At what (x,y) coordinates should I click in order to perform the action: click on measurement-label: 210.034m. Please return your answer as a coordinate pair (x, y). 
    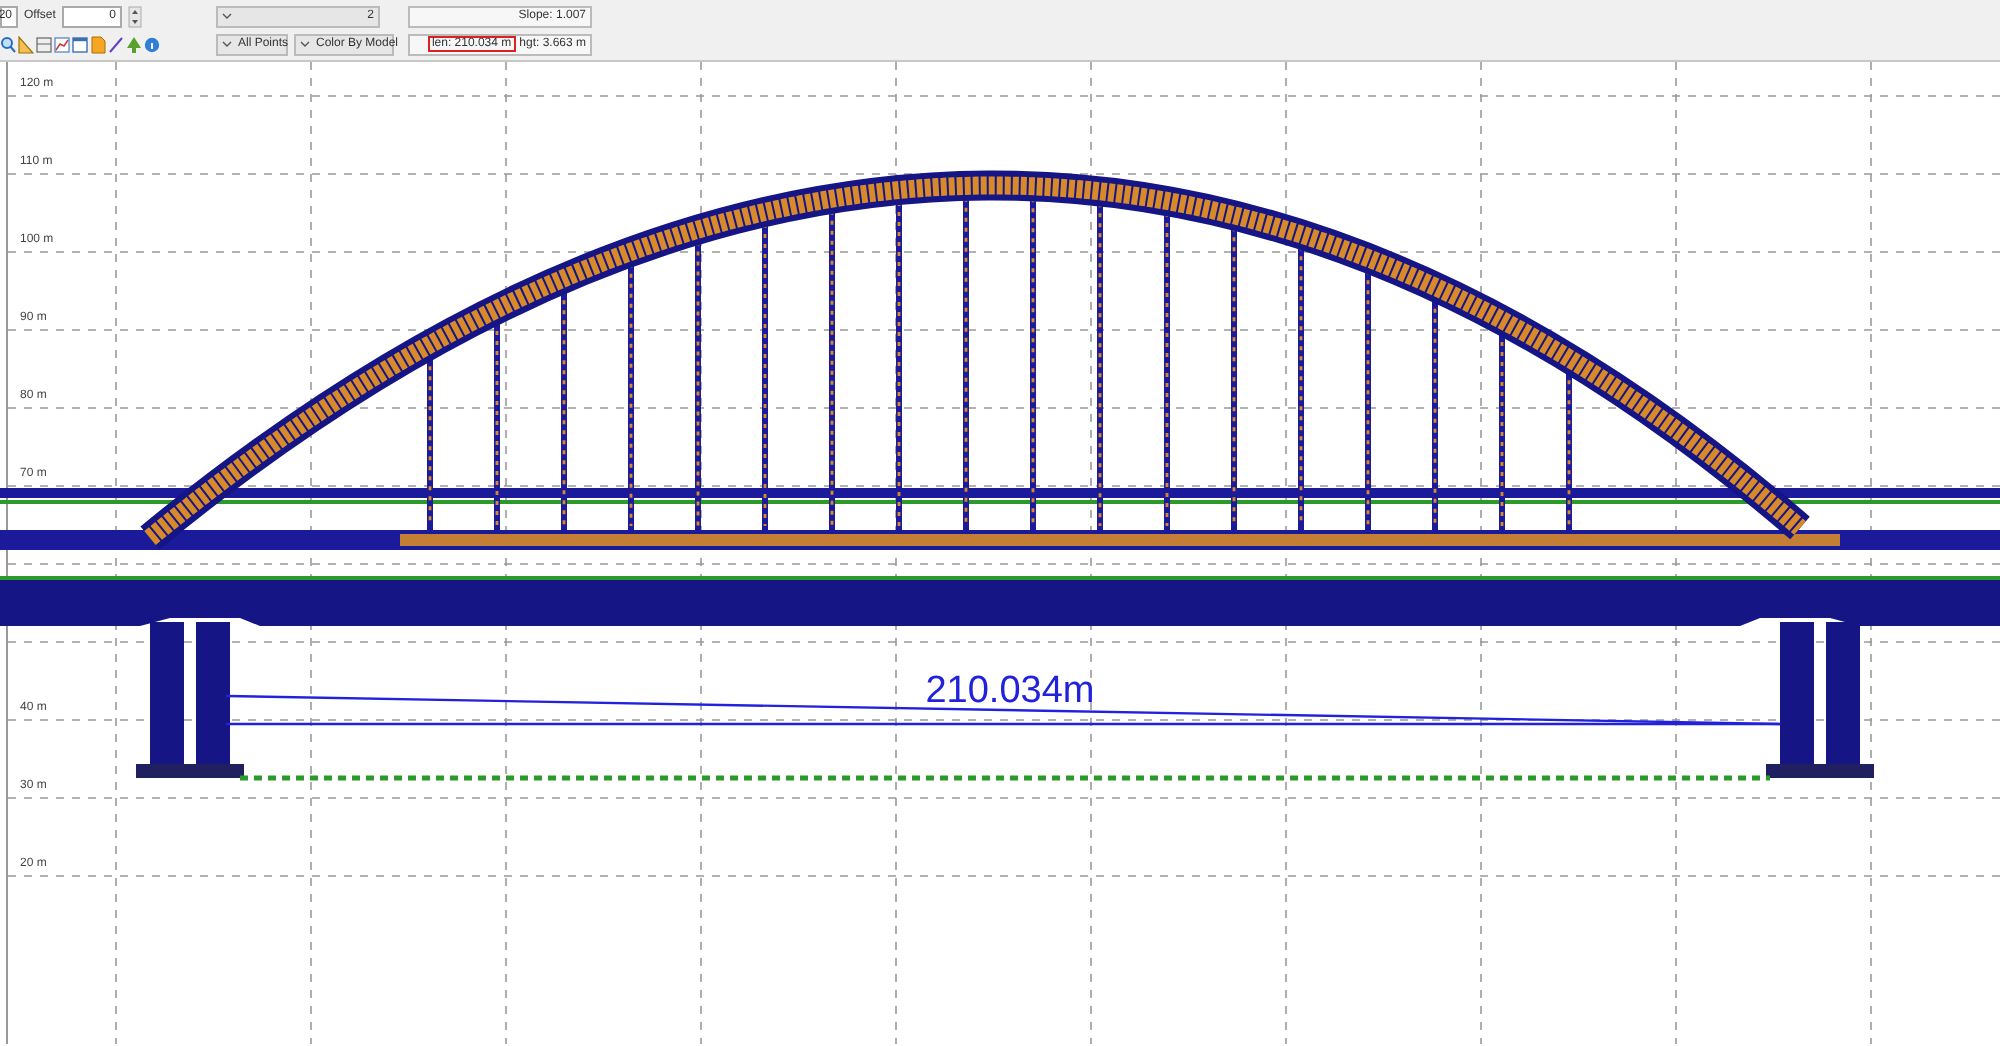
    Looking at the image, I should click on (1010, 691).